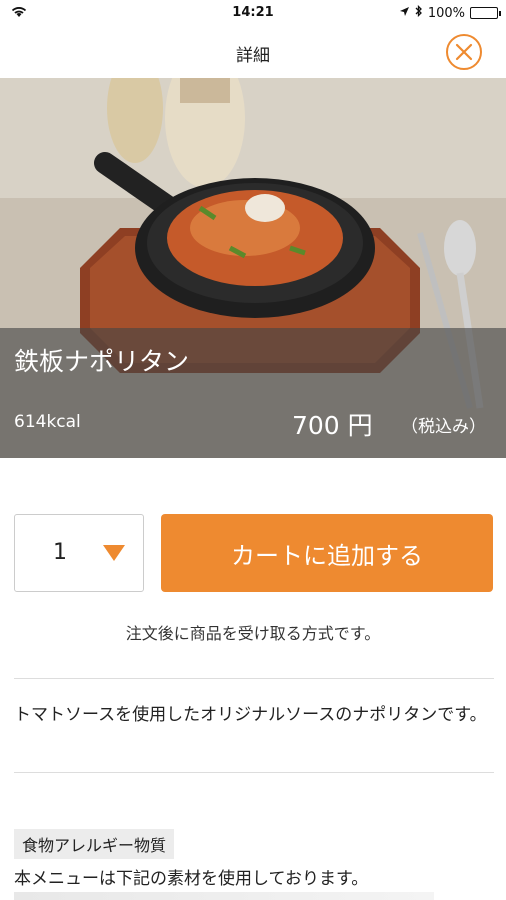 The height and width of the screenshot is (900, 506). Describe the element at coordinates (327, 553) in the screenshot. I see `add-to-cart-button: カートに追加する` at that location.